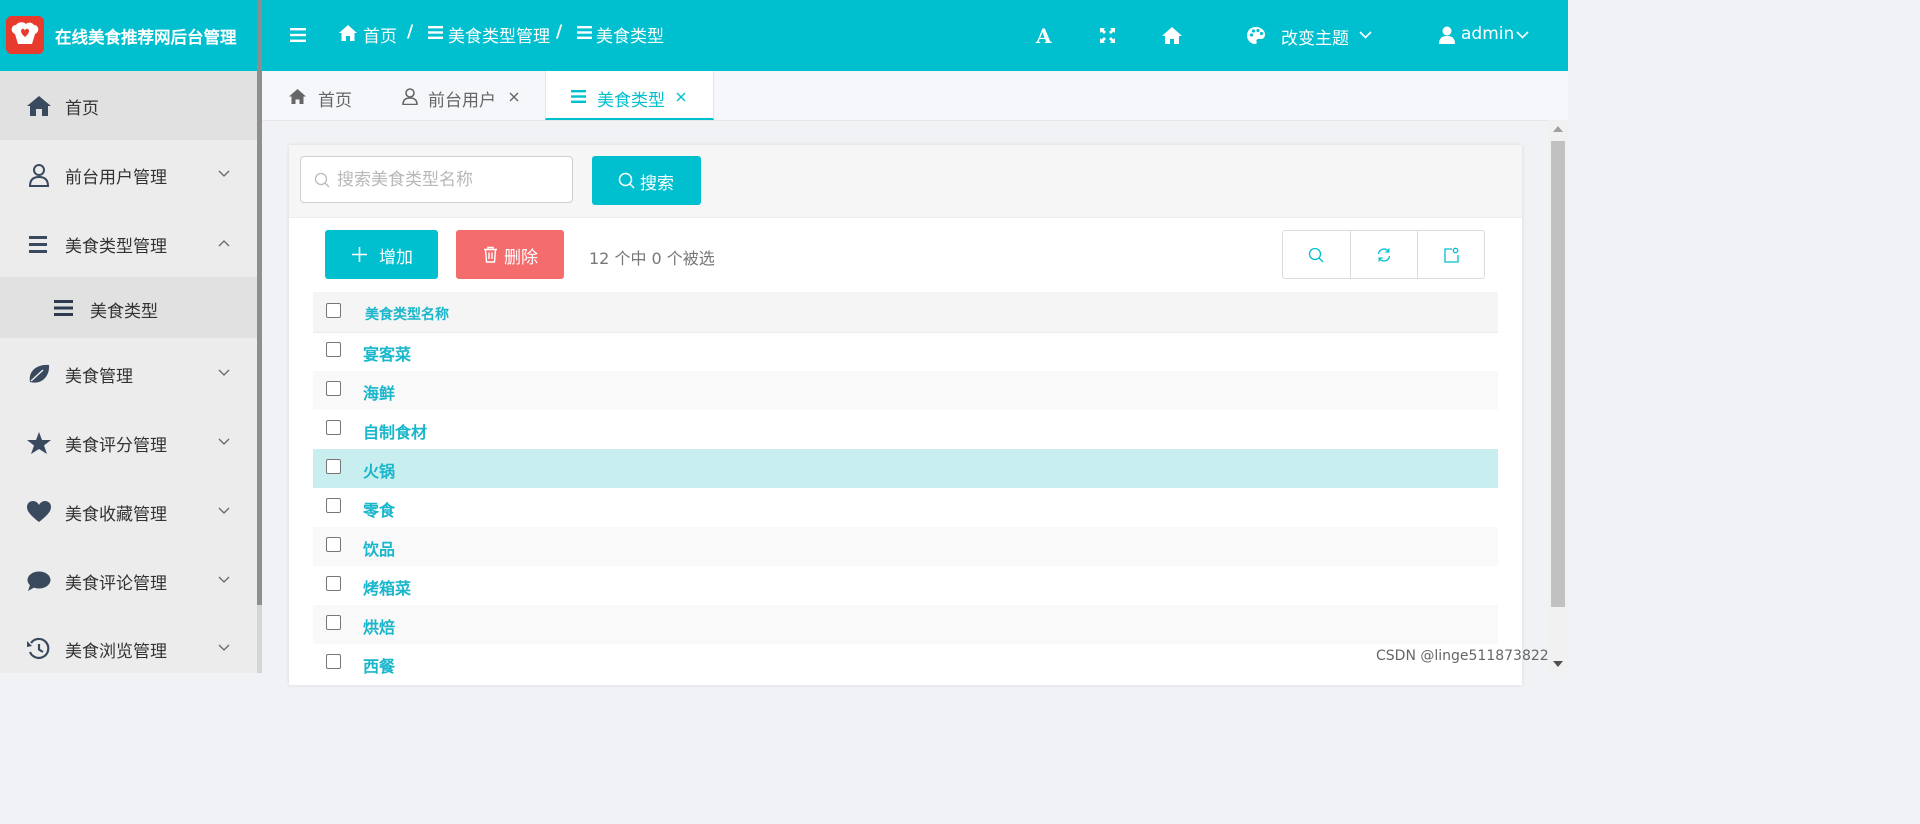 This screenshot has height=824, width=1920. Describe the element at coordinates (905, 351) in the screenshot. I see `table-row: 宴客菜` at that location.